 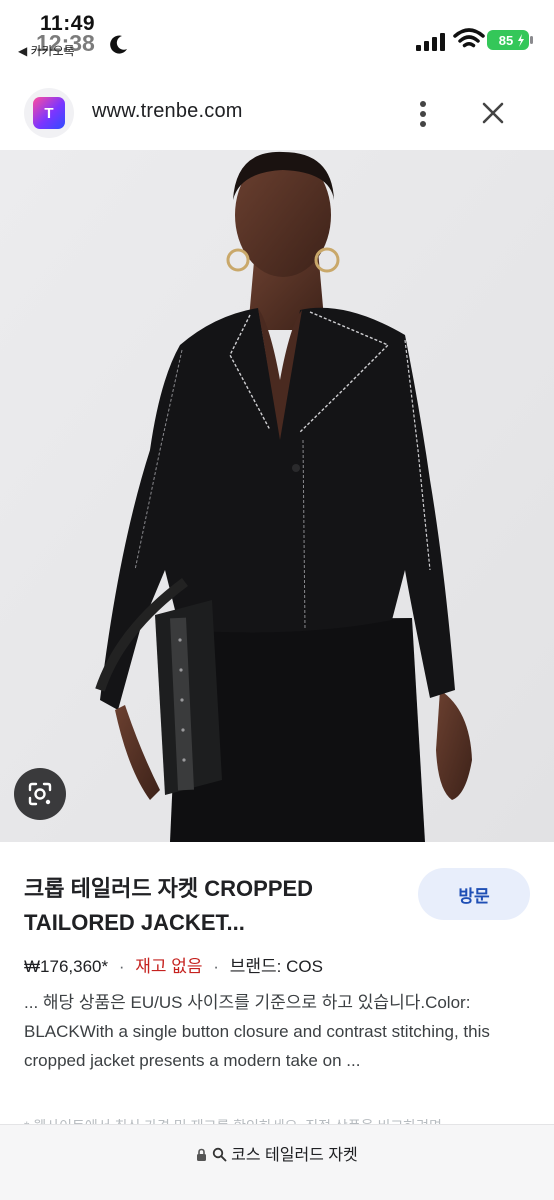 I want to click on visit-button: 방문, so click(x=474, y=894).